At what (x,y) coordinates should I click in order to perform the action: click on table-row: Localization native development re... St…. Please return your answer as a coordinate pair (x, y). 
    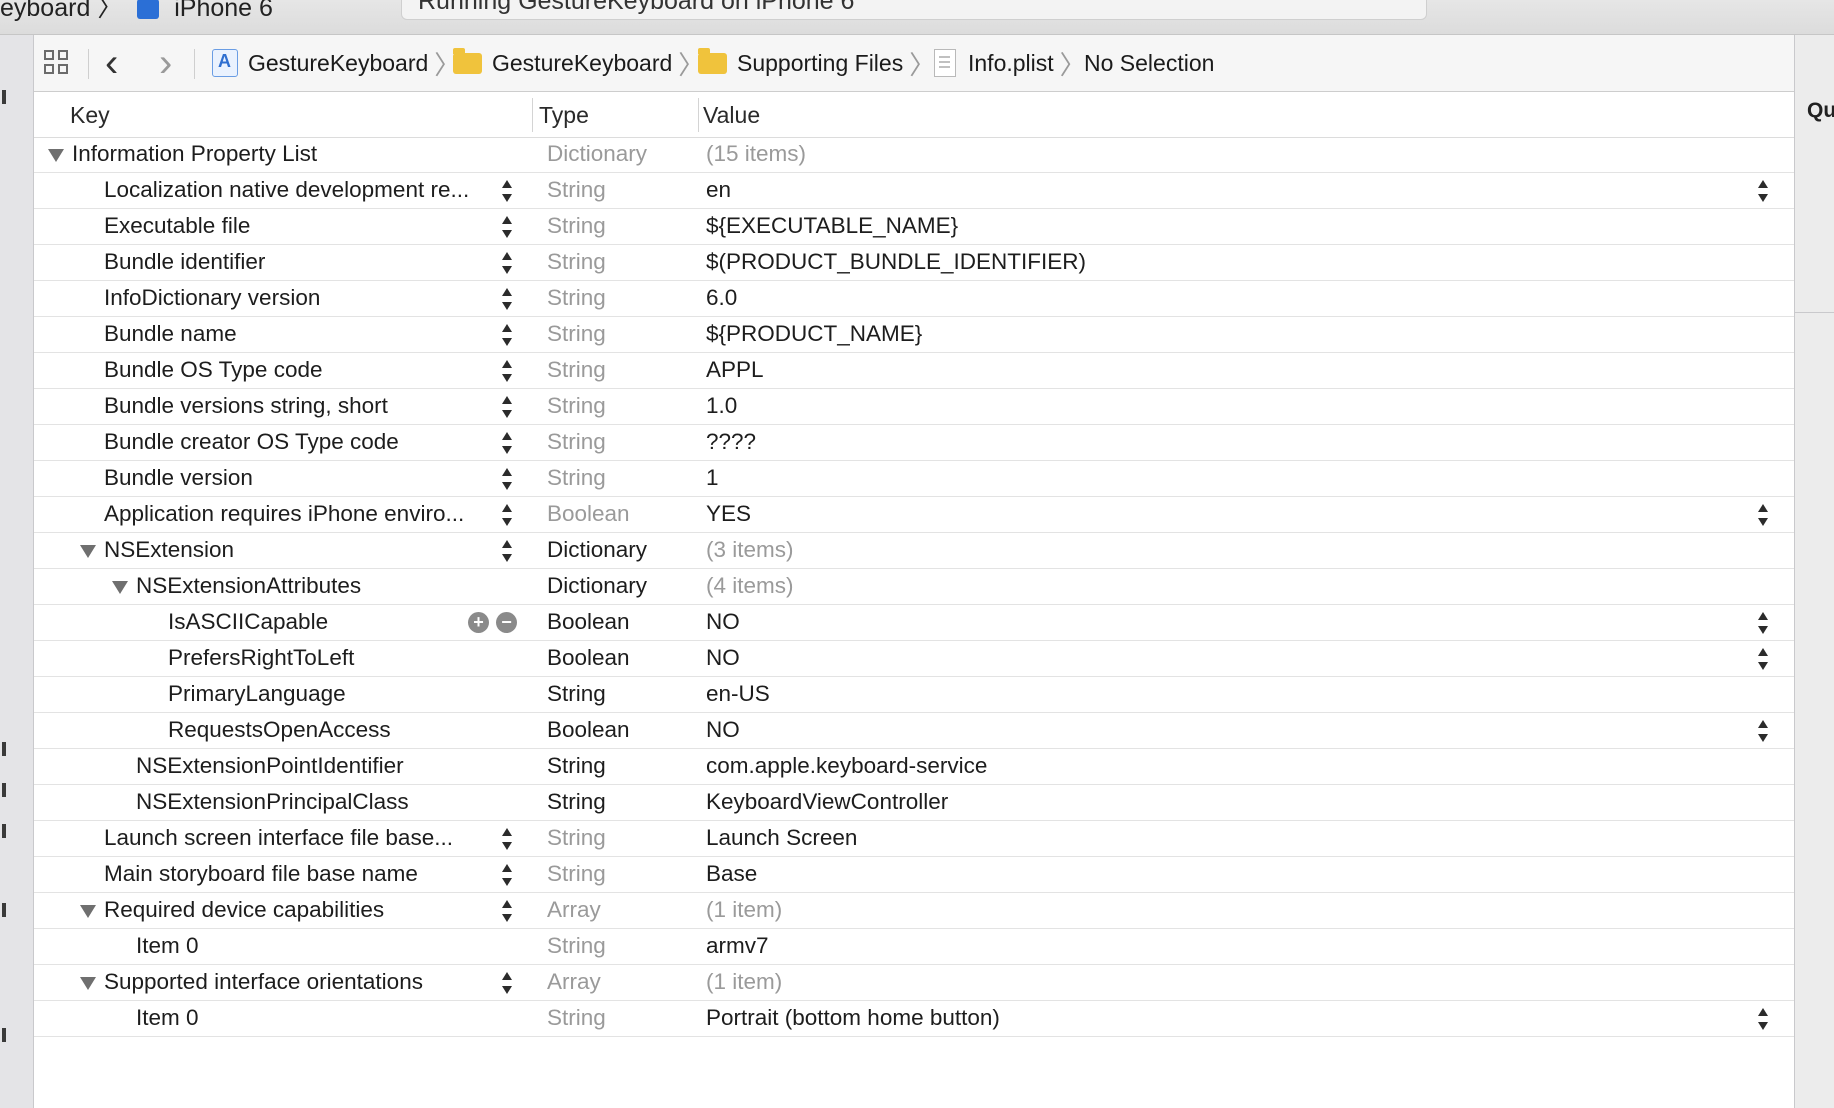
    Looking at the image, I should click on (914, 191).